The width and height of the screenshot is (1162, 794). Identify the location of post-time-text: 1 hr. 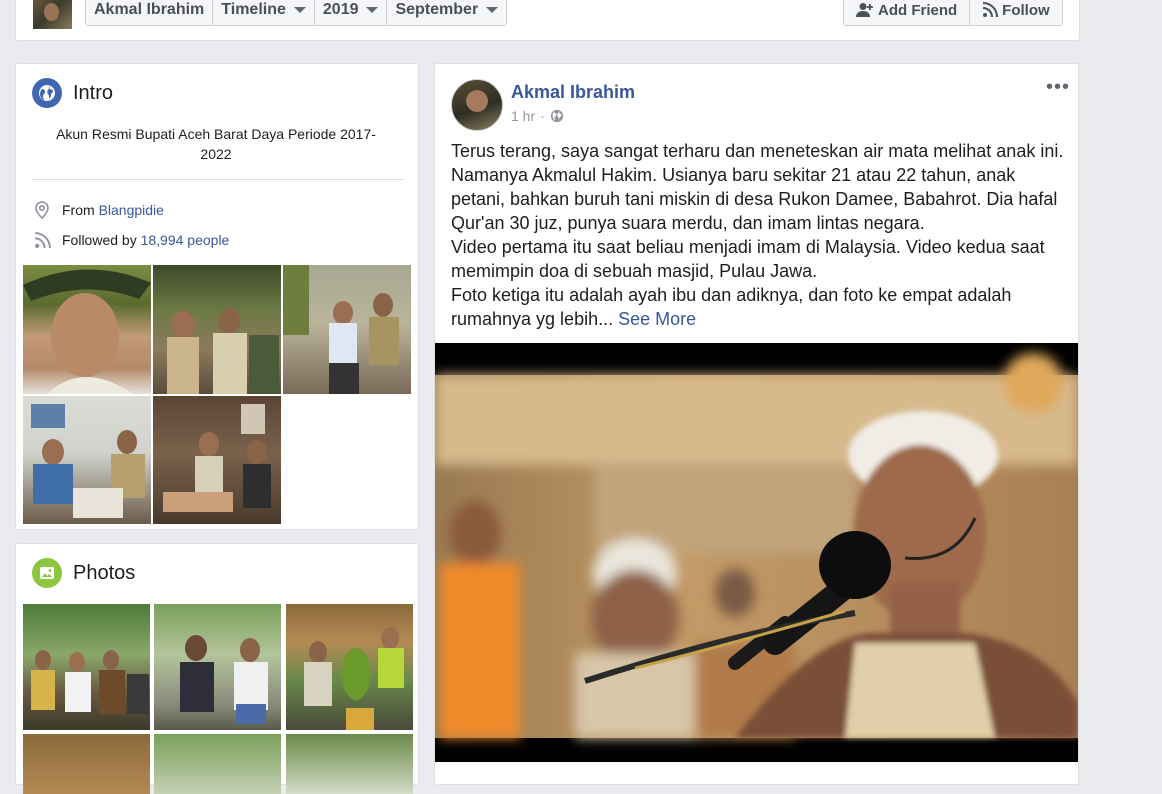
(523, 116).